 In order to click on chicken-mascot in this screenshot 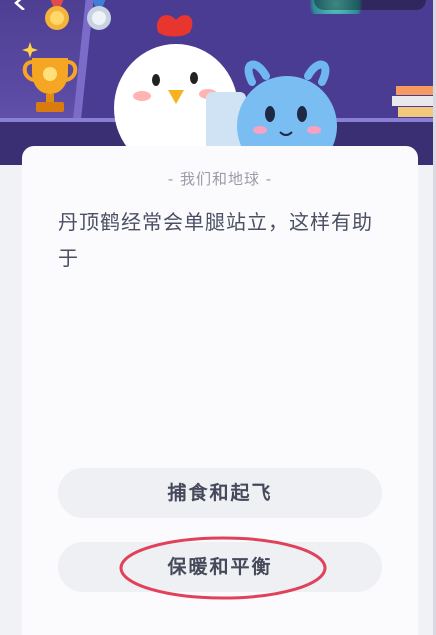, I will do `click(180, 88)`.